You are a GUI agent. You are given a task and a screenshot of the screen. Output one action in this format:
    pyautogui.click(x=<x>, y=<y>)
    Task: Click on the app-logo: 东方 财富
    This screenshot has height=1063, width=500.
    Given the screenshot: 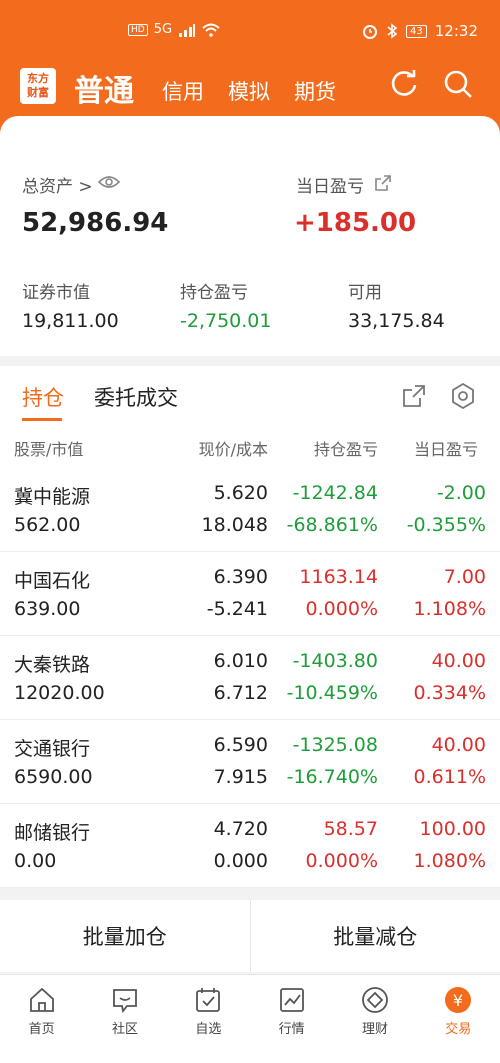 What is the action you would take?
    pyautogui.click(x=38, y=86)
    